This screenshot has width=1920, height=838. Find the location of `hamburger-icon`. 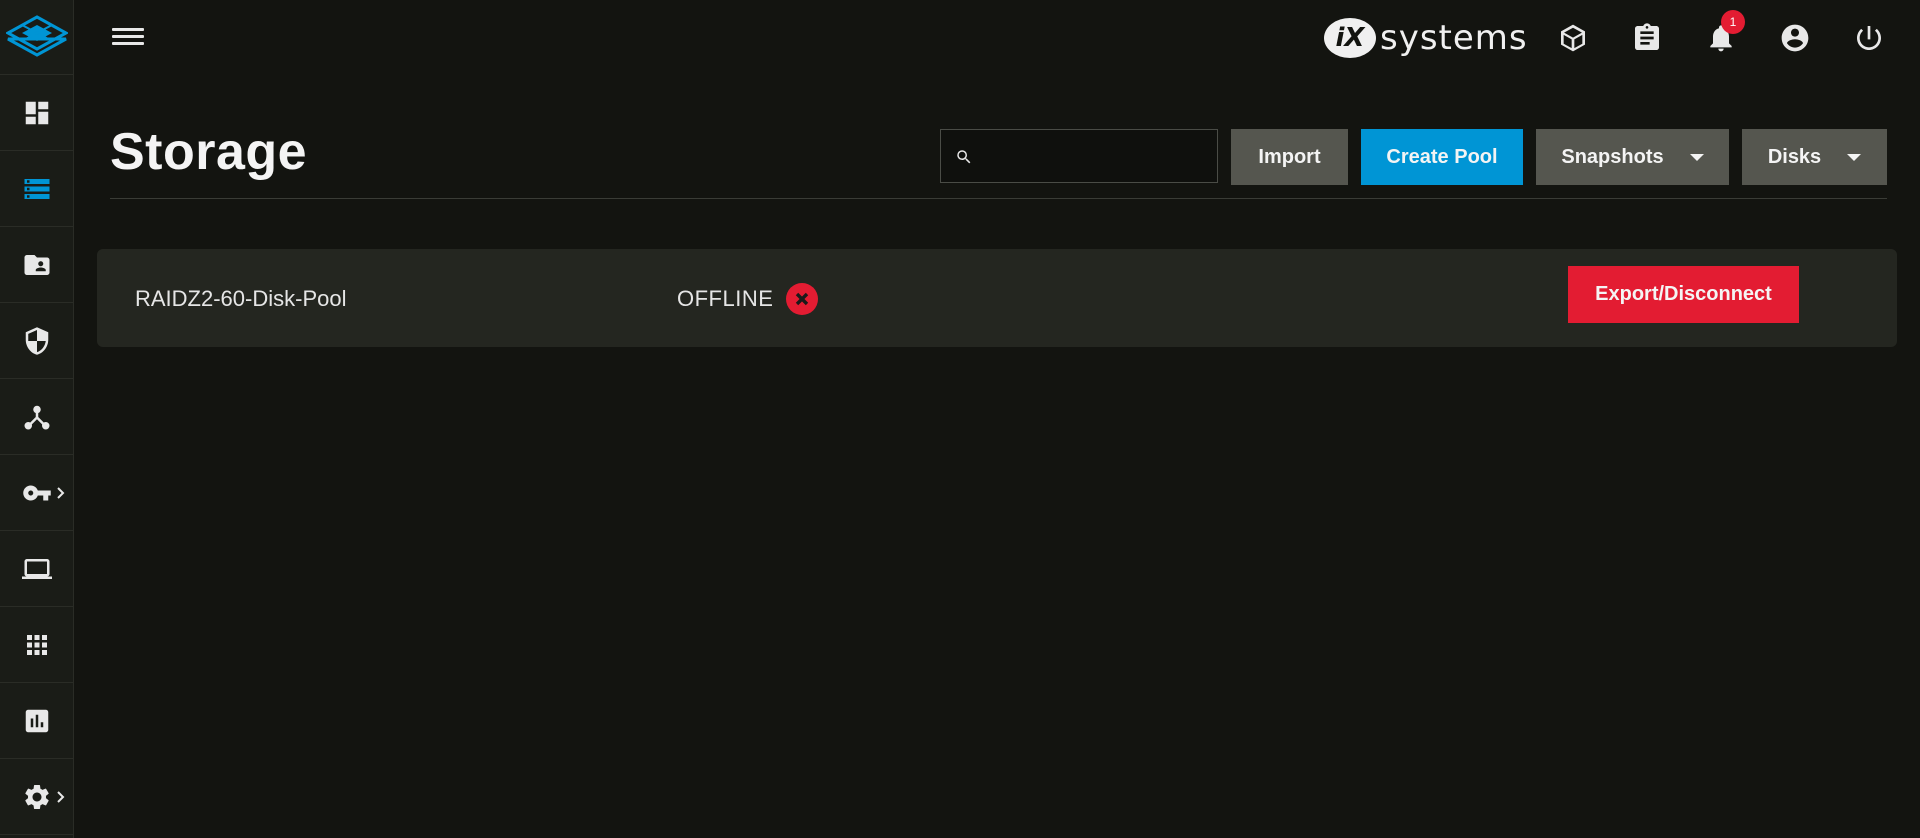

hamburger-icon is located at coordinates (128, 29).